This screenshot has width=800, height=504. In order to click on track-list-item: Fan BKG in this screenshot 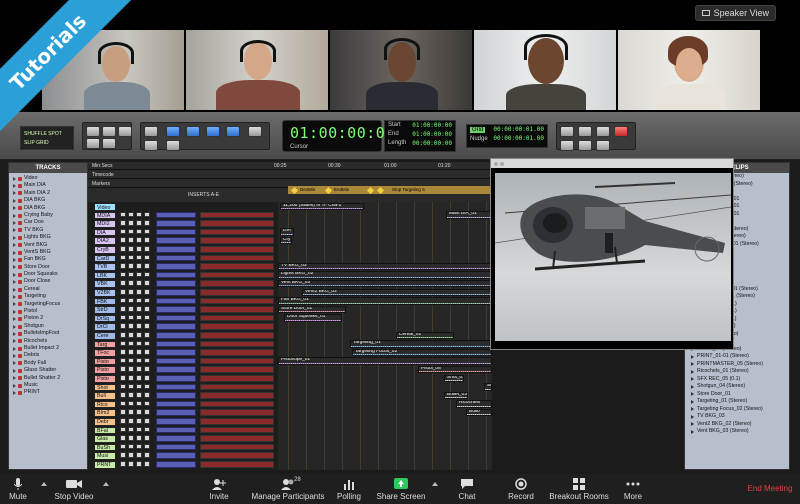, I will do `click(48, 259)`.